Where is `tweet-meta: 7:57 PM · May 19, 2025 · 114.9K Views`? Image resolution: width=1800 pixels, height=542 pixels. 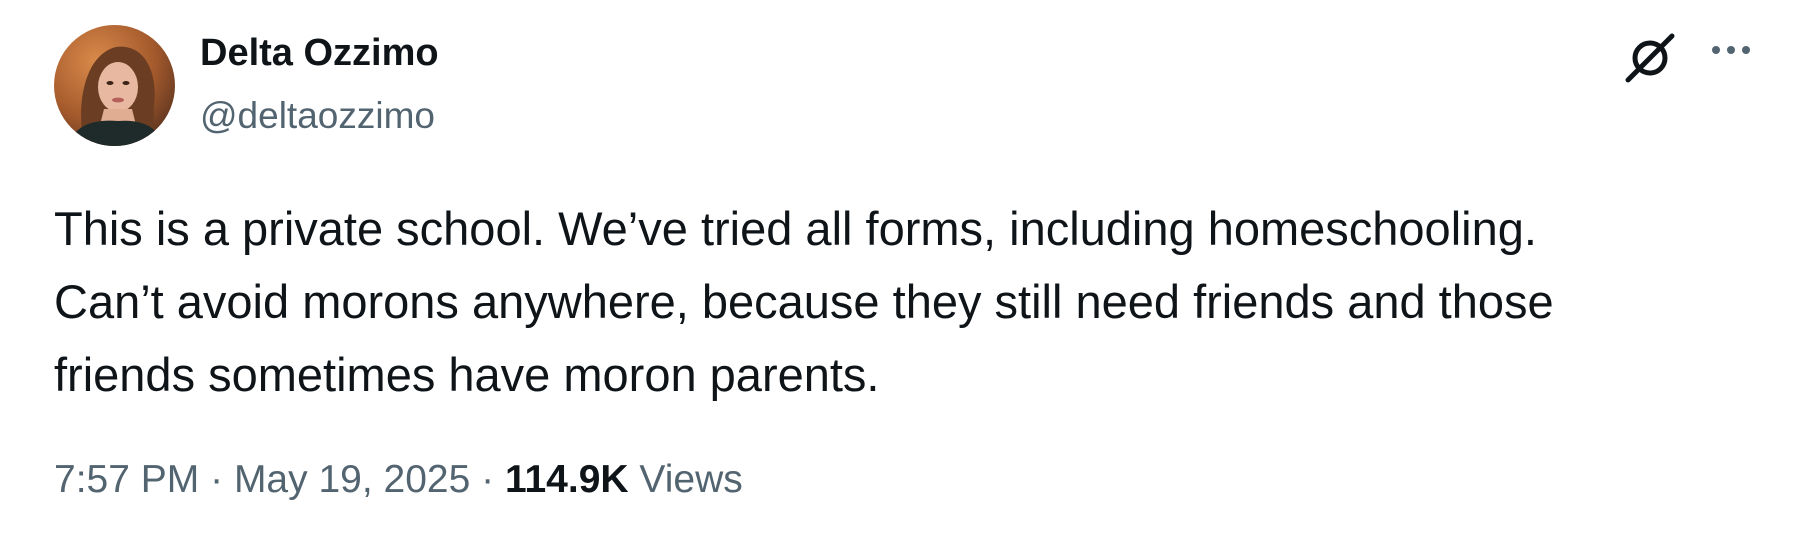 tweet-meta: 7:57 PM · May 19, 2025 · 114.9K Views is located at coordinates (398, 480).